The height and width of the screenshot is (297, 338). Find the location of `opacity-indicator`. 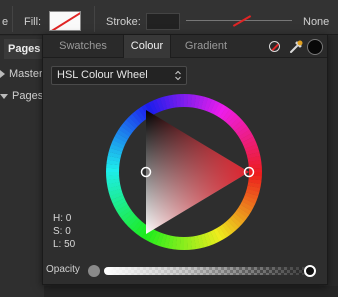

opacity-indicator is located at coordinates (94, 271).